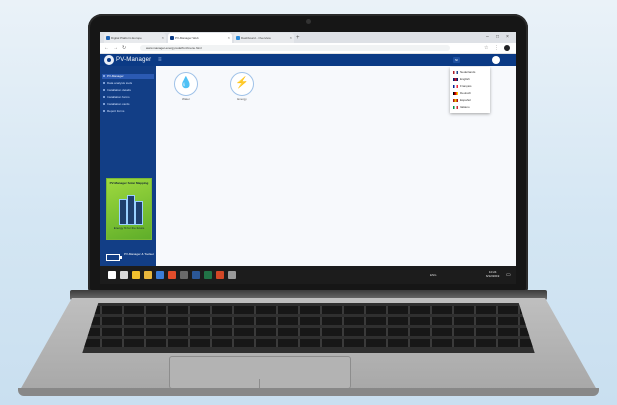 This screenshot has width=617, height=405. I want to click on sidebar-item-report-forms: Report forms, so click(128, 111).